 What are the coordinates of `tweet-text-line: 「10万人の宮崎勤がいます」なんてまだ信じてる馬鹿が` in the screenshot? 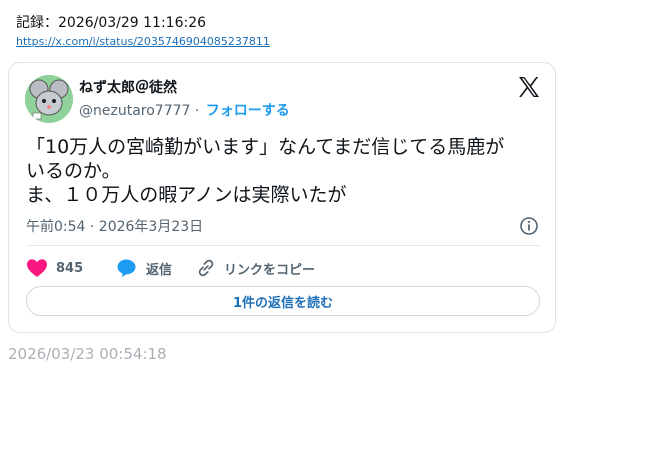 It's located at (265, 147).